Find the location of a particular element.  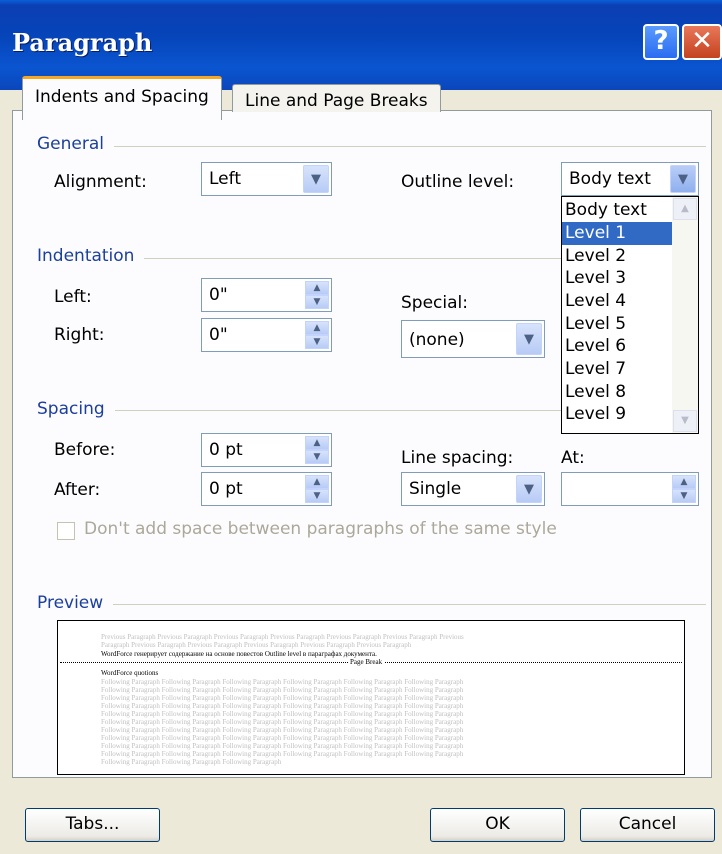

left-indent-value: 0" is located at coordinates (218, 295).